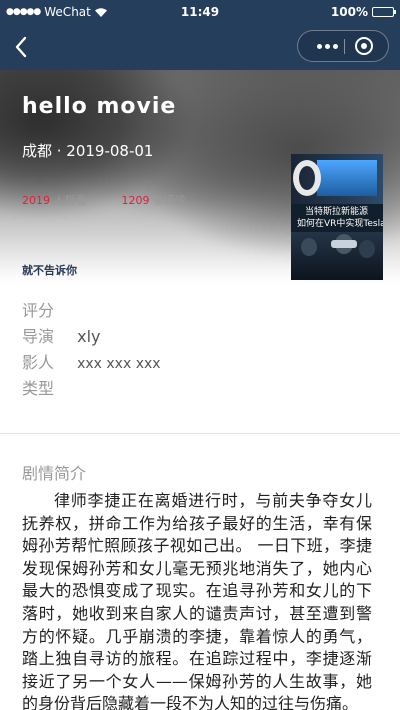  What do you see at coordinates (349, 12) in the screenshot?
I see `battery-percent: 100%` at bounding box center [349, 12].